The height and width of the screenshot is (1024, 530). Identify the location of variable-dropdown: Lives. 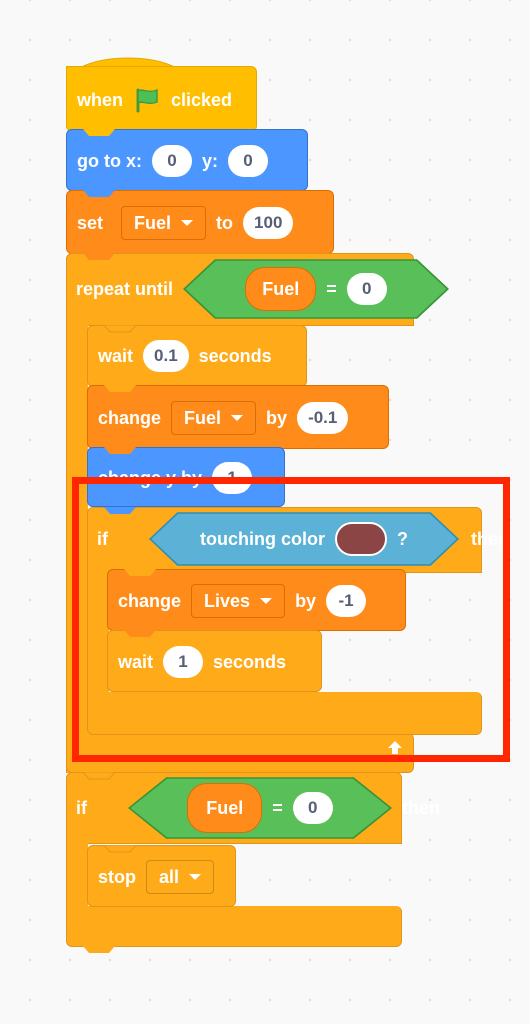
(238, 601).